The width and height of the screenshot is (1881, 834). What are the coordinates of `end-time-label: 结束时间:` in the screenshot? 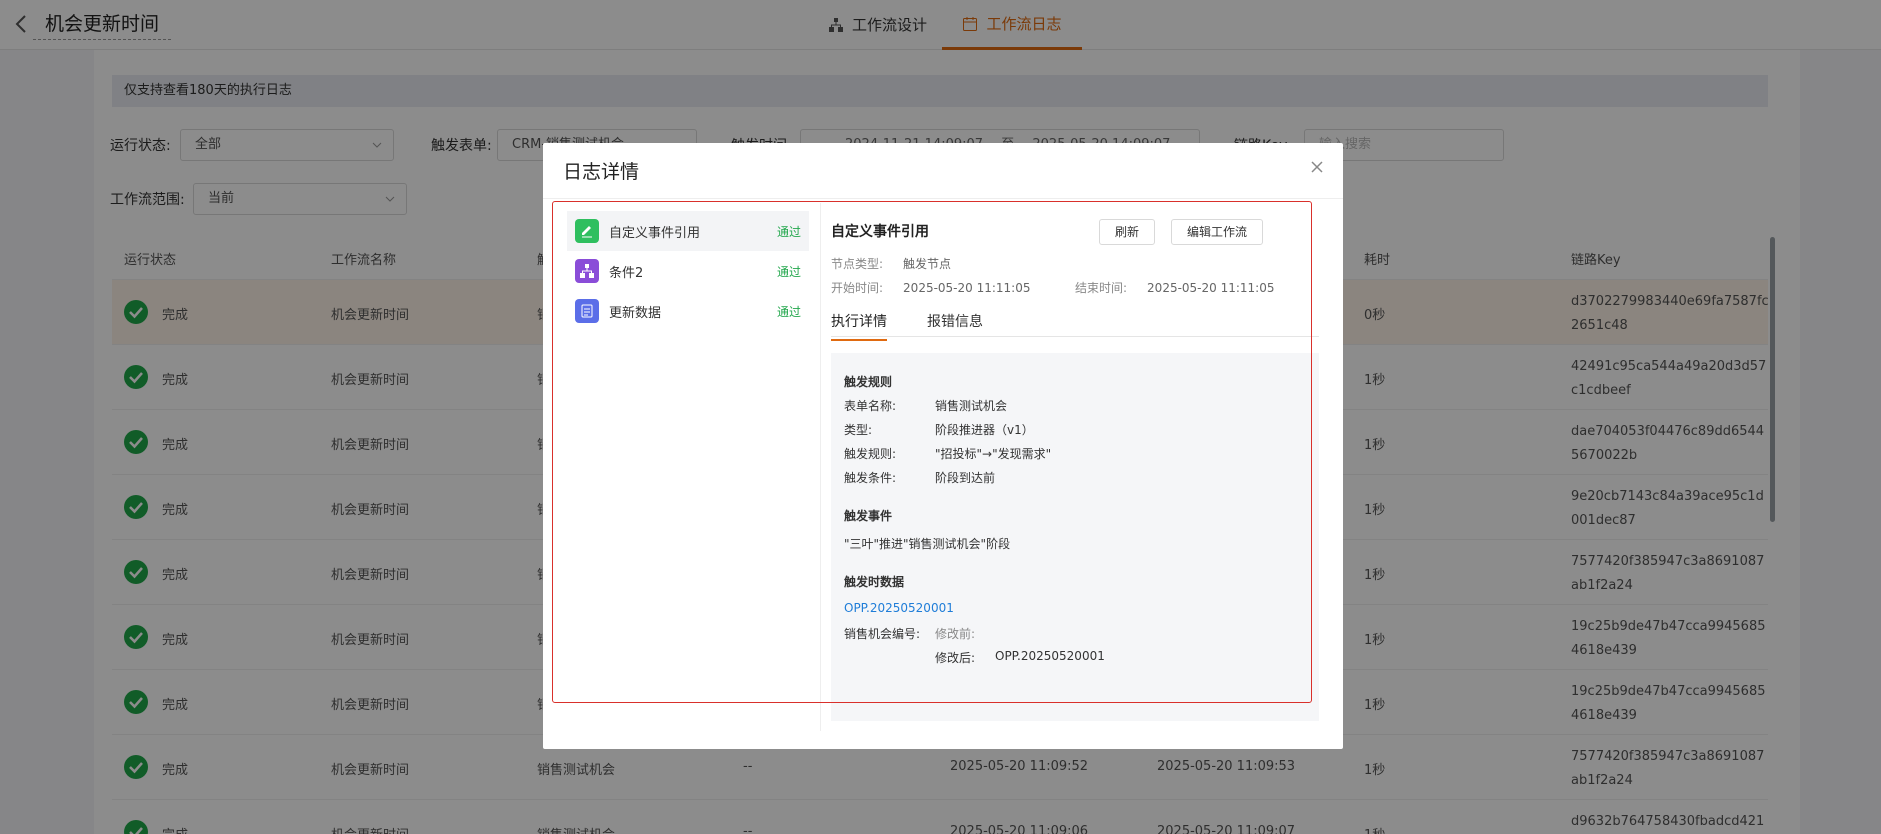 It's located at (1101, 288).